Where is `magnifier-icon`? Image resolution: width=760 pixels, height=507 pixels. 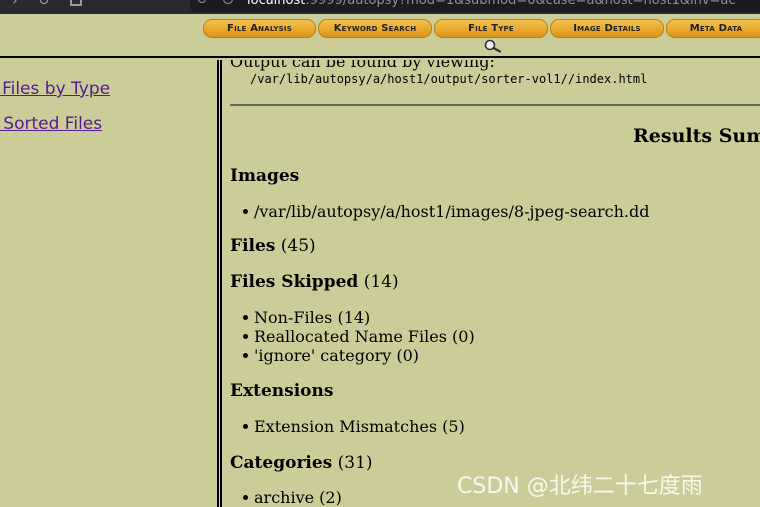 magnifier-icon is located at coordinates (493, 46).